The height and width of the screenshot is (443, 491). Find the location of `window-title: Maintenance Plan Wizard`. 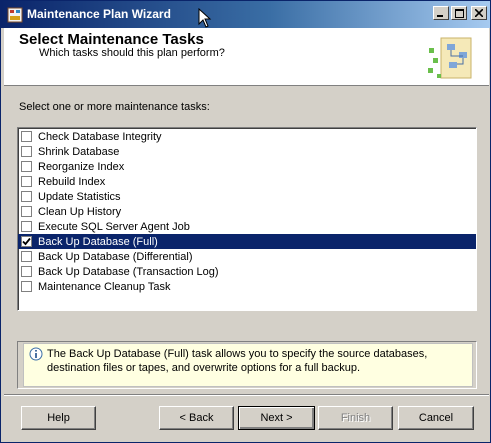

window-title: Maintenance Plan Wizard is located at coordinates (99, 14).